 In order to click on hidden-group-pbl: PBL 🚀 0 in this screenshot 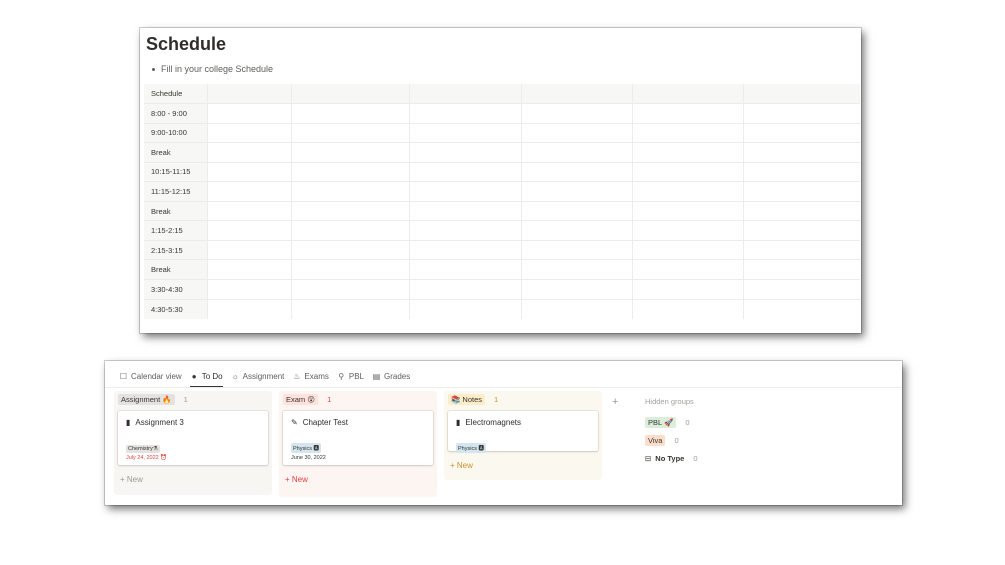, I will do `click(667, 422)`.